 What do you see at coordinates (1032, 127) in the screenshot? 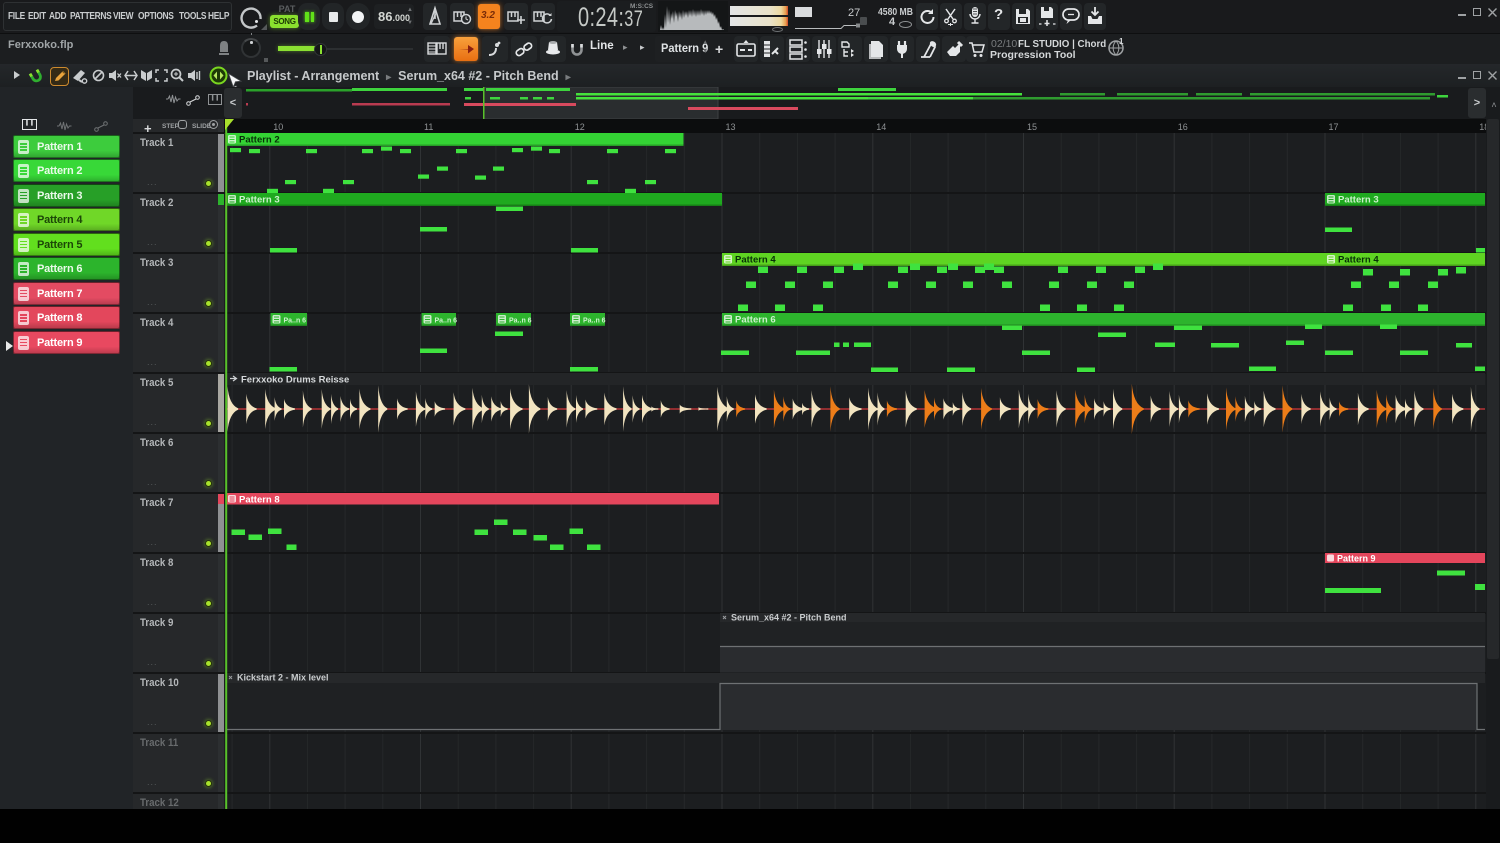
I see `svg-text: 15` at bounding box center [1032, 127].